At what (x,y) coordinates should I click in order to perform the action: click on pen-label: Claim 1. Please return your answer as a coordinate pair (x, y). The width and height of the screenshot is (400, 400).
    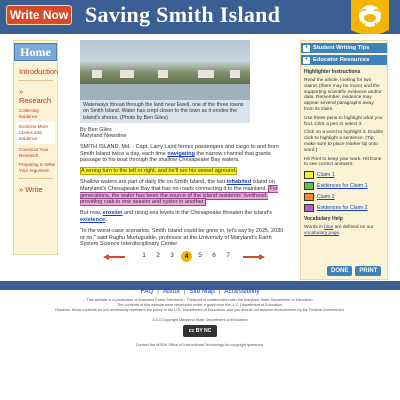
    Looking at the image, I should click on (326, 175).